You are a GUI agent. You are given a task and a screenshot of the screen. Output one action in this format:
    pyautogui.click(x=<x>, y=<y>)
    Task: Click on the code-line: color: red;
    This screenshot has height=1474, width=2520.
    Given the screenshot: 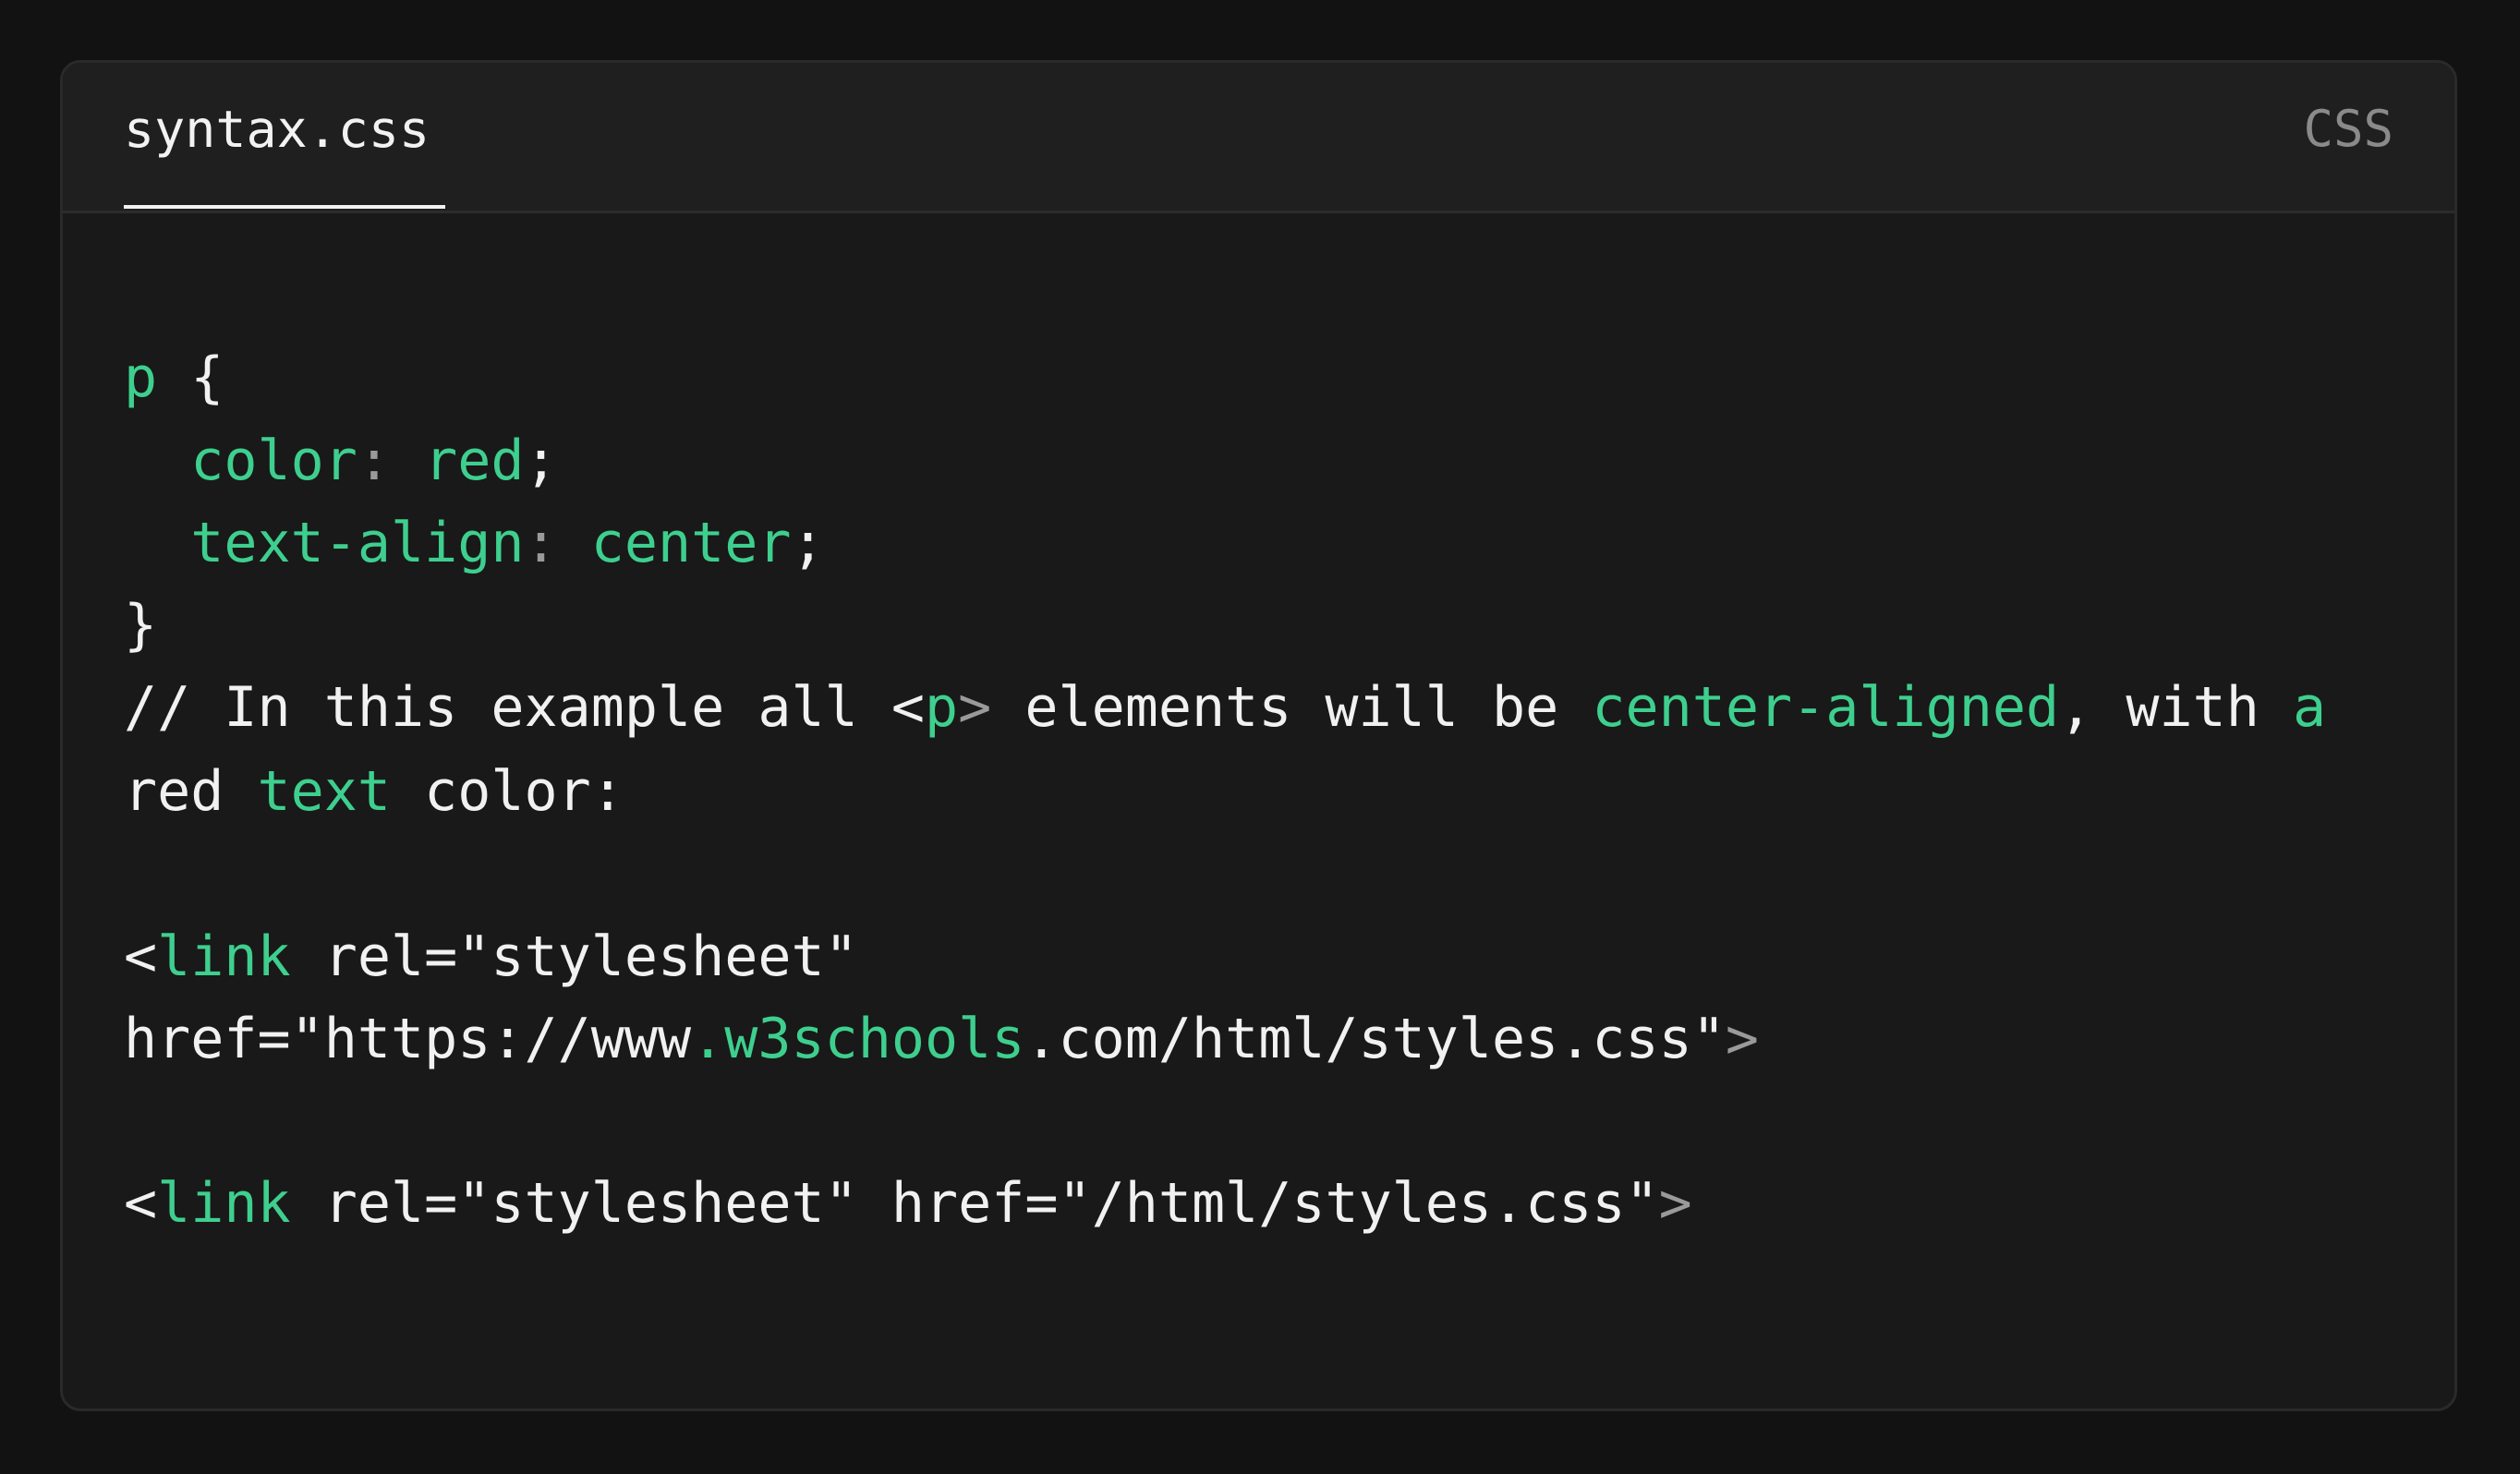 What is the action you would take?
    pyautogui.click(x=341, y=460)
    